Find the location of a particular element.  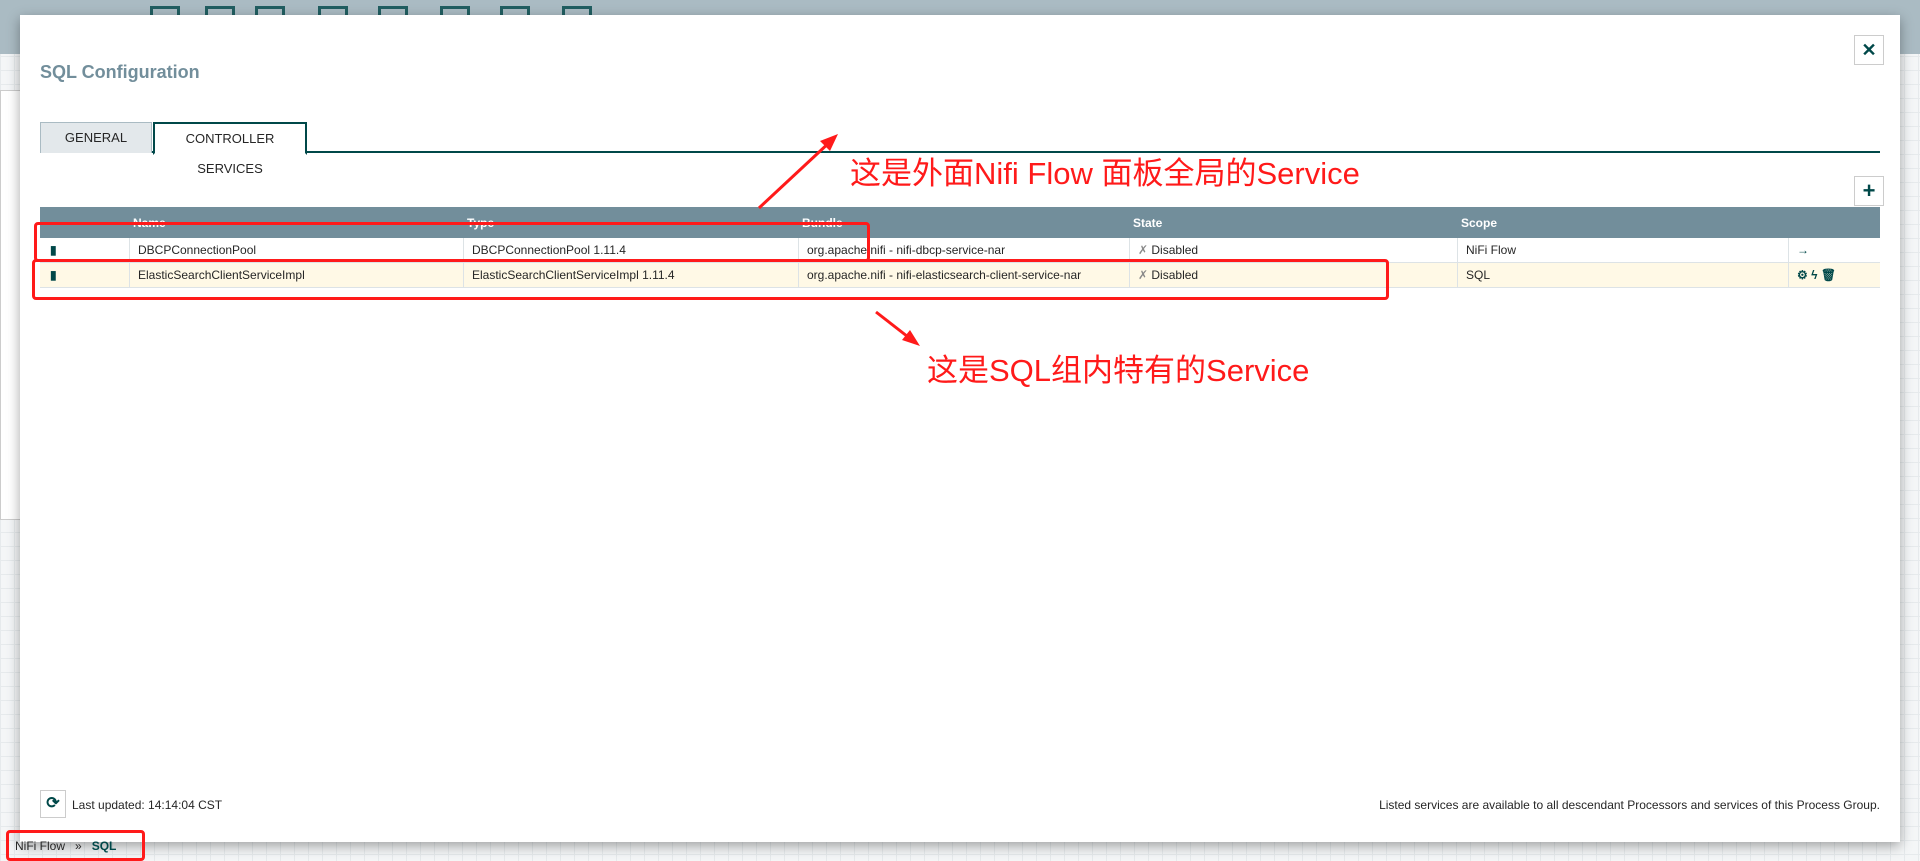

annotation-arrow is located at coordinates (795, 174).